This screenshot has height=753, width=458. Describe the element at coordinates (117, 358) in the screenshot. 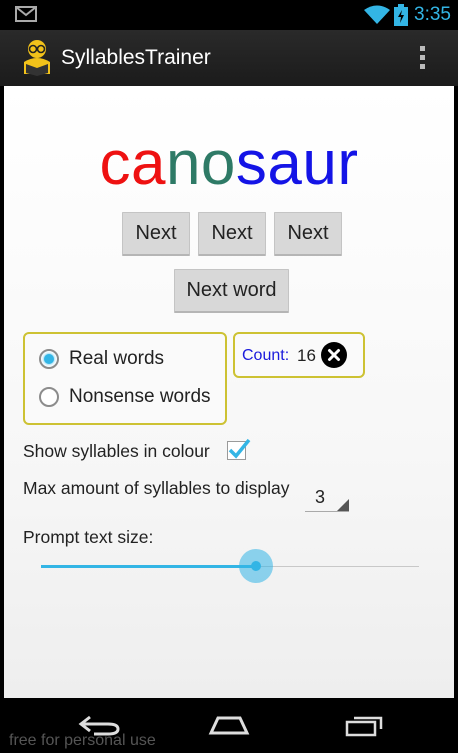

I see `radio-label: Real words` at that location.